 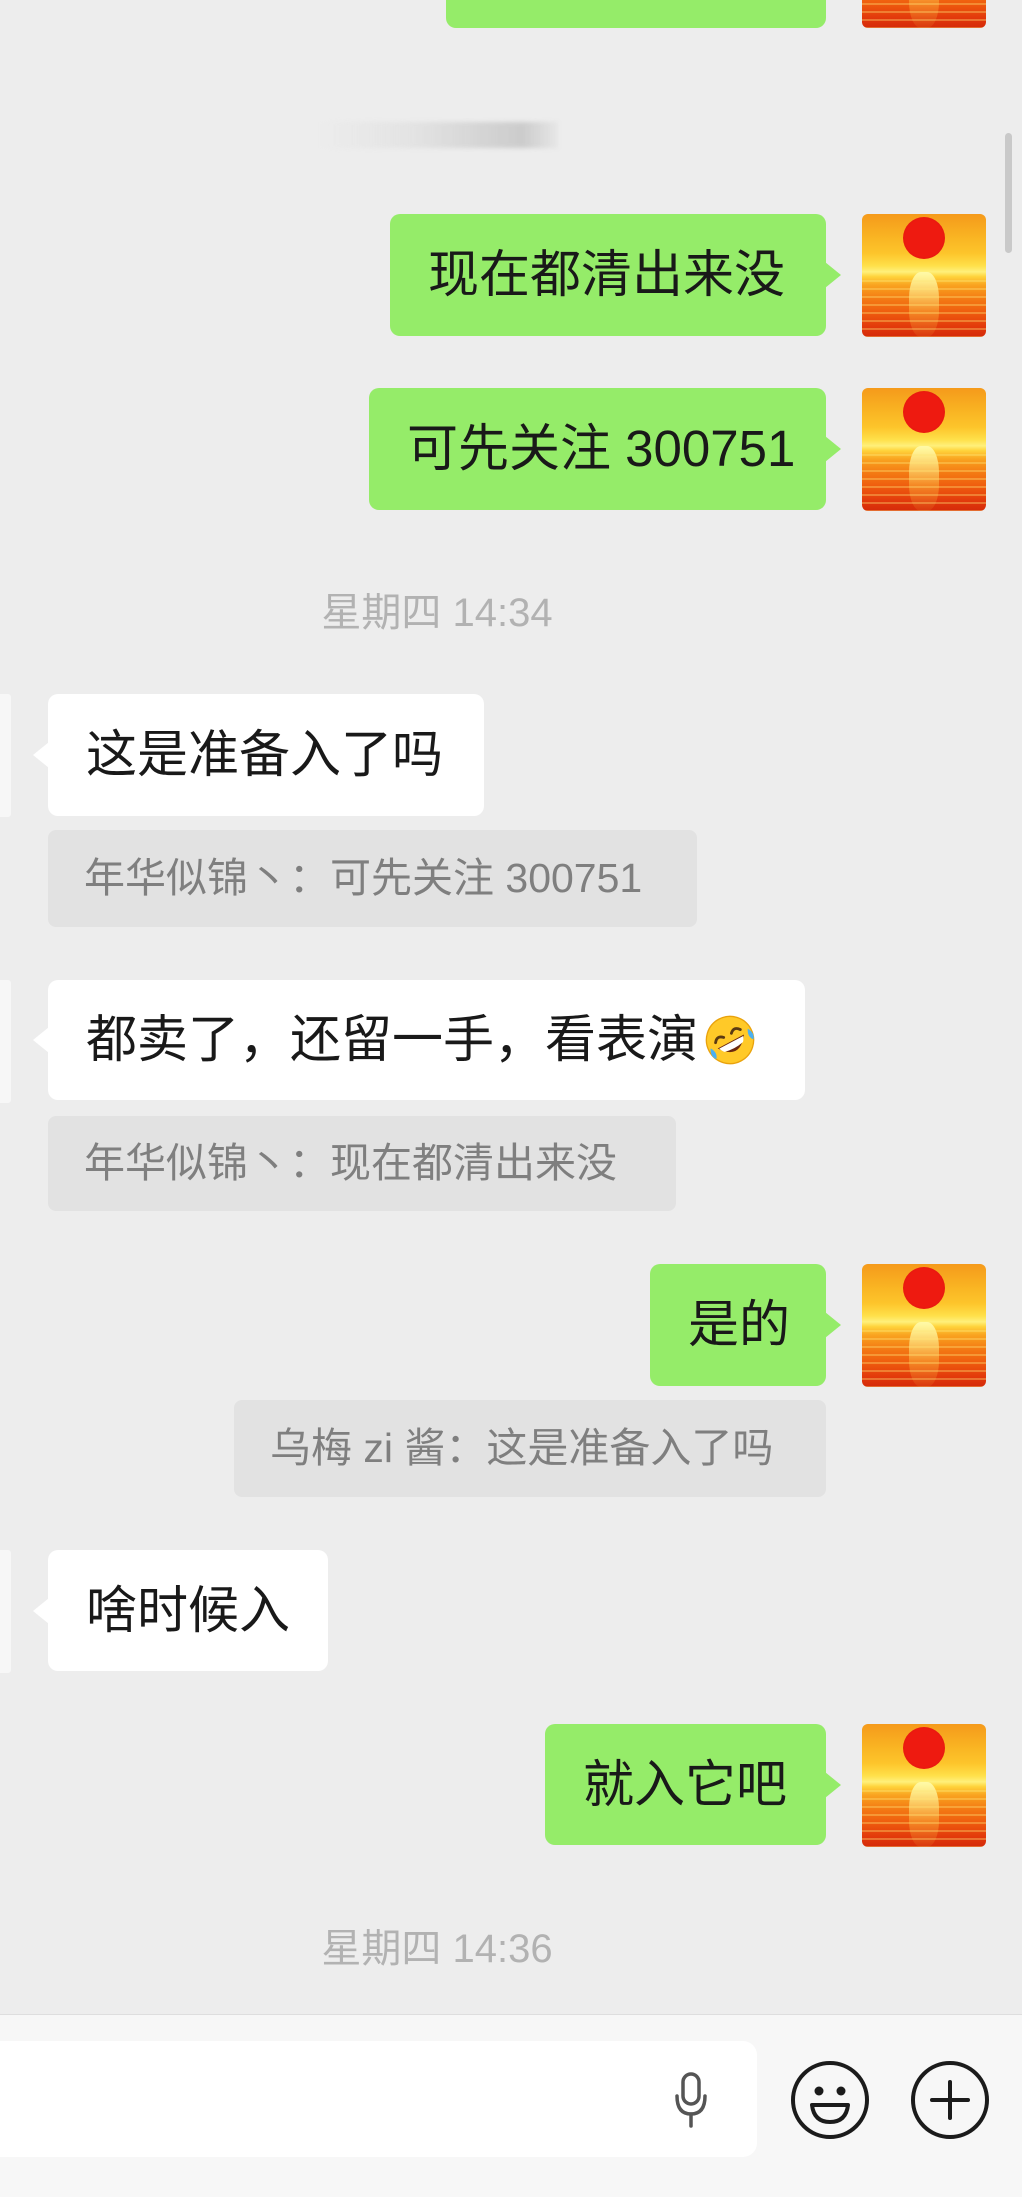 I want to click on quoted-reply-text: 乌梅 zi 酱：这是准备入了吗, so click(x=522, y=1447).